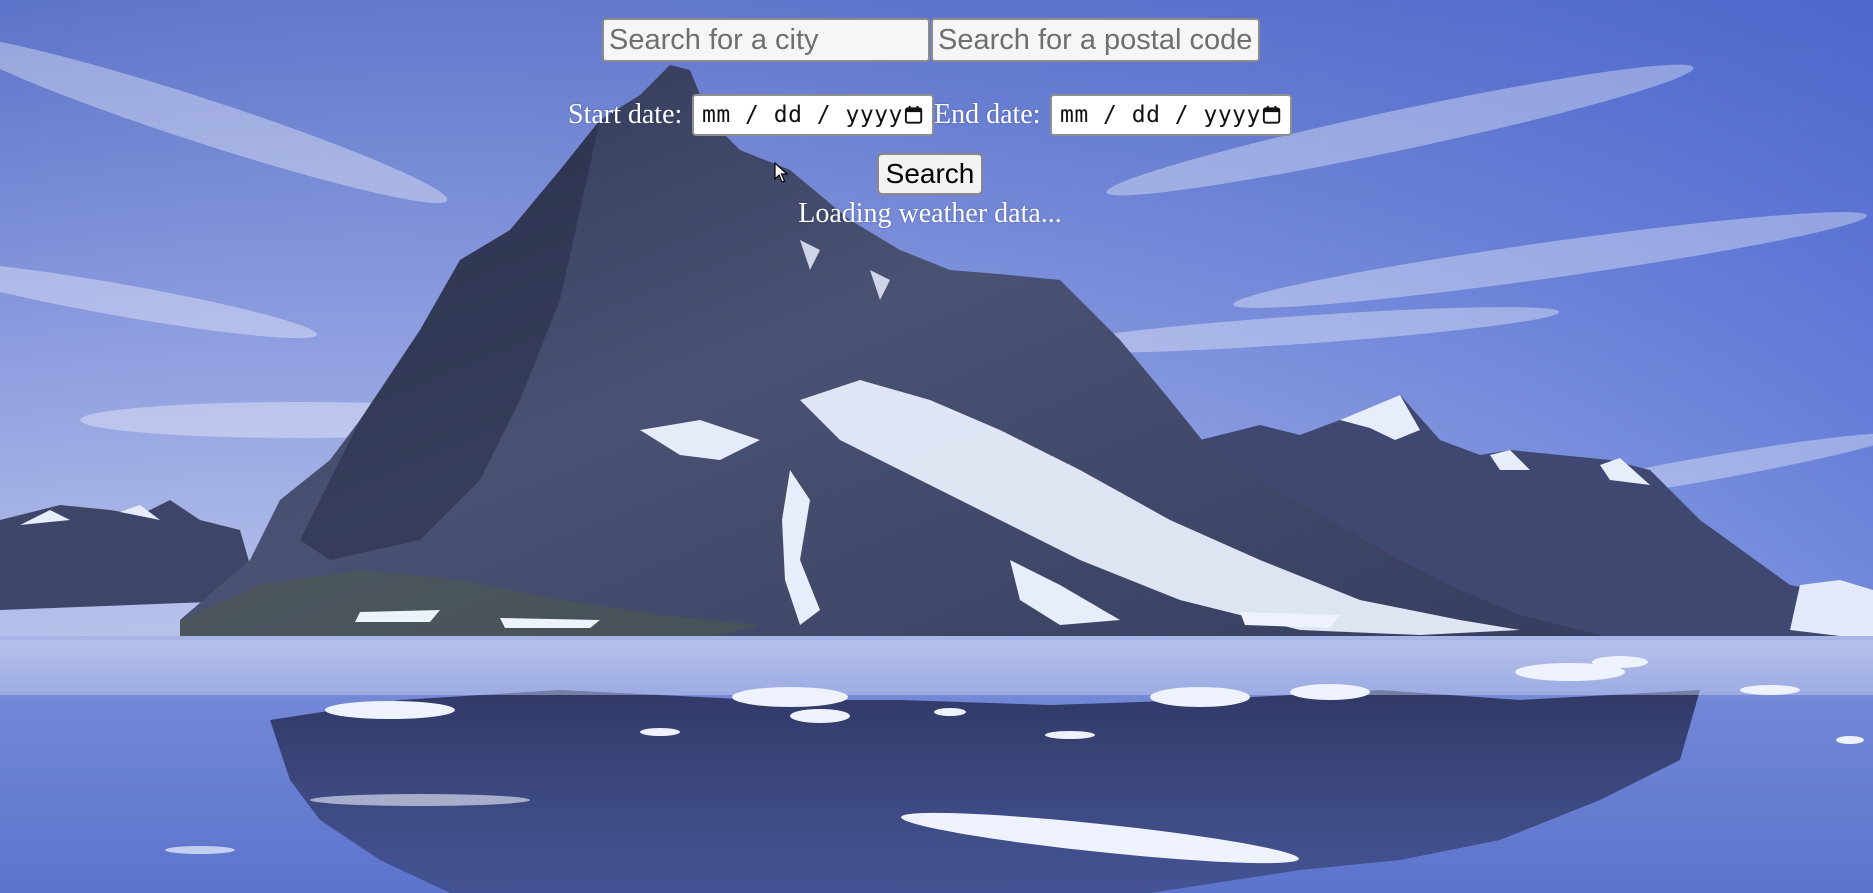 This screenshot has width=1873, height=893. I want to click on start-date-input: mm / dd / yyyy, so click(813, 115).